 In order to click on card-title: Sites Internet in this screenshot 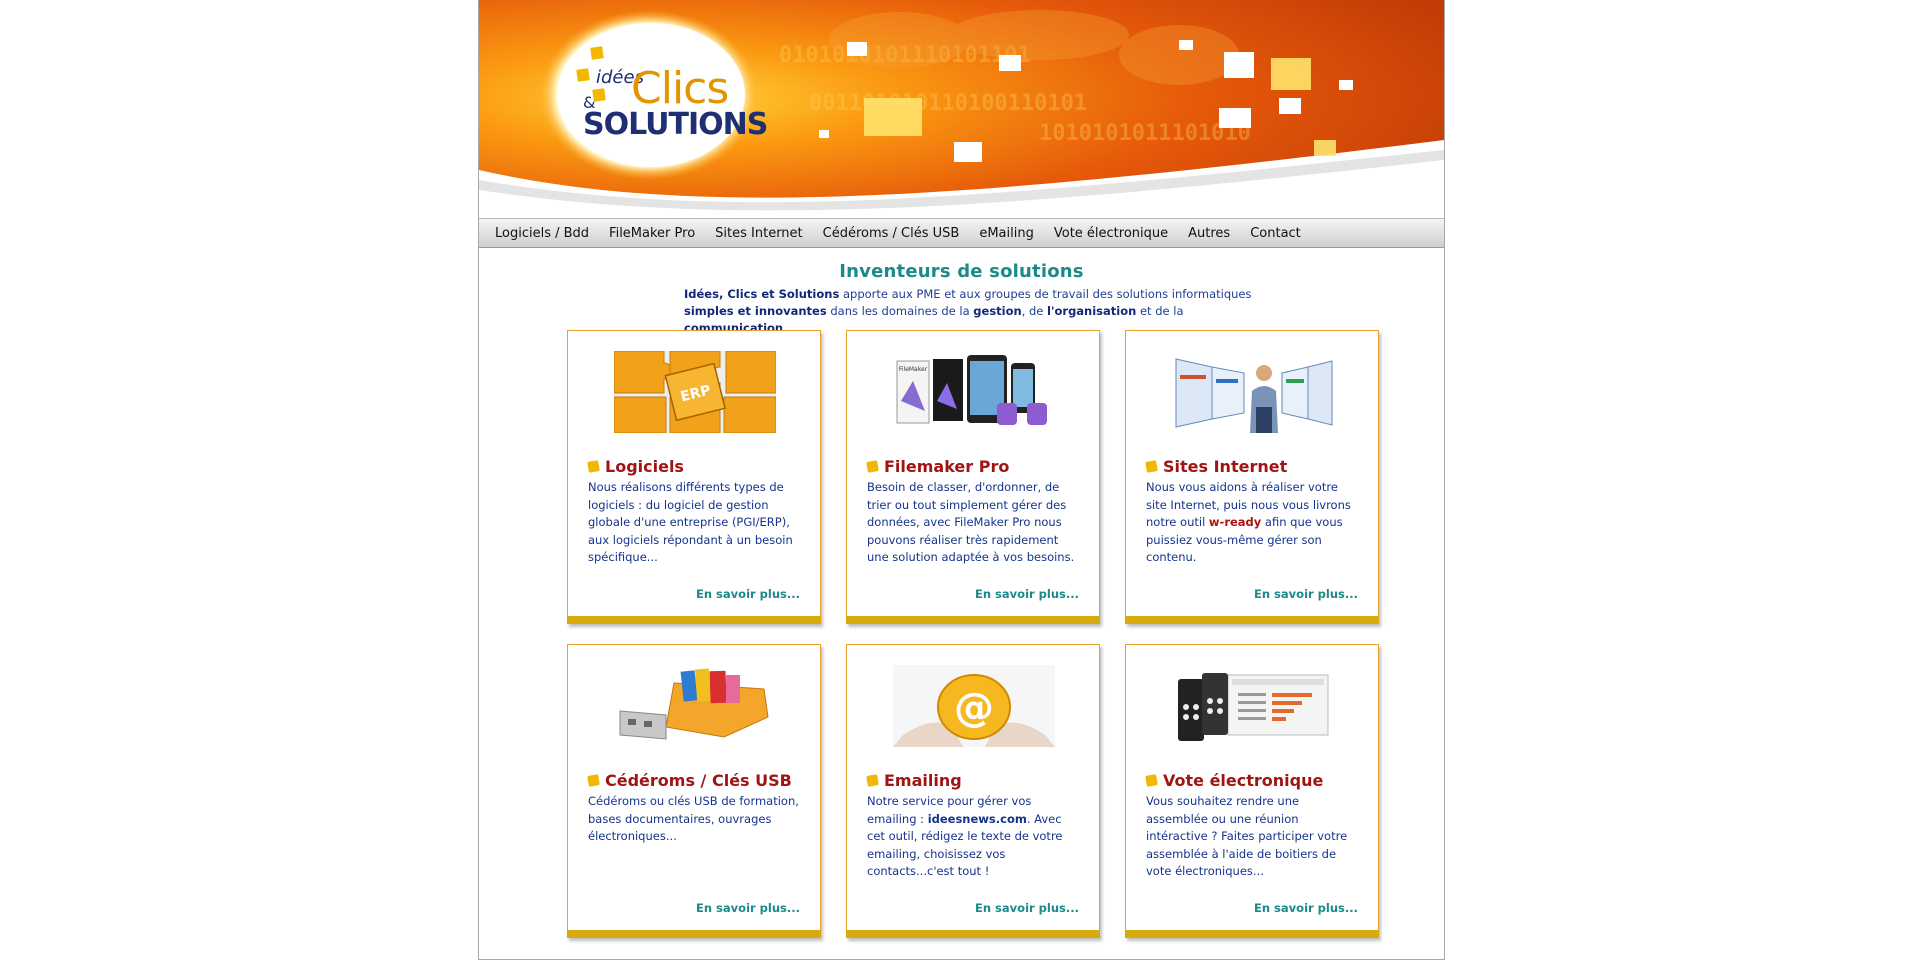, I will do `click(1216, 466)`.